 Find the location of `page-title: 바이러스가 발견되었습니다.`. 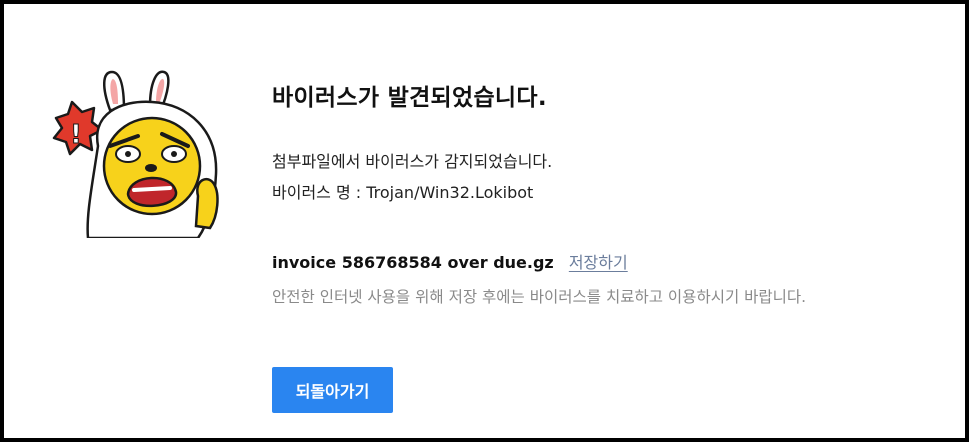

page-title: 바이러스가 발견되었습니다. is located at coordinates (409, 98).